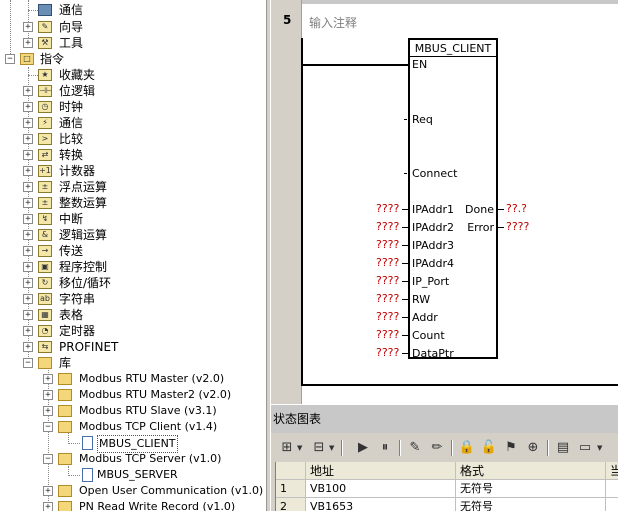 The height and width of the screenshot is (511, 618). I want to click on tree-item-modbus-rtu-master: + Modbus RTU Master (v2.0), so click(133, 379).